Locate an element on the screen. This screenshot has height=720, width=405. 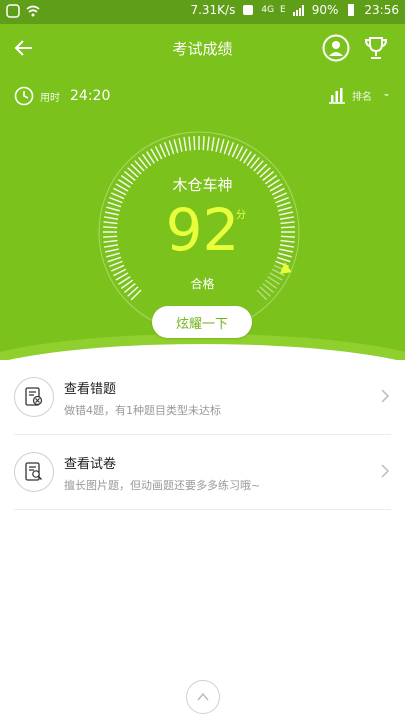
status-right: 7.31K/s 4G E 90% 23:56 is located at coordinates (294, 10).